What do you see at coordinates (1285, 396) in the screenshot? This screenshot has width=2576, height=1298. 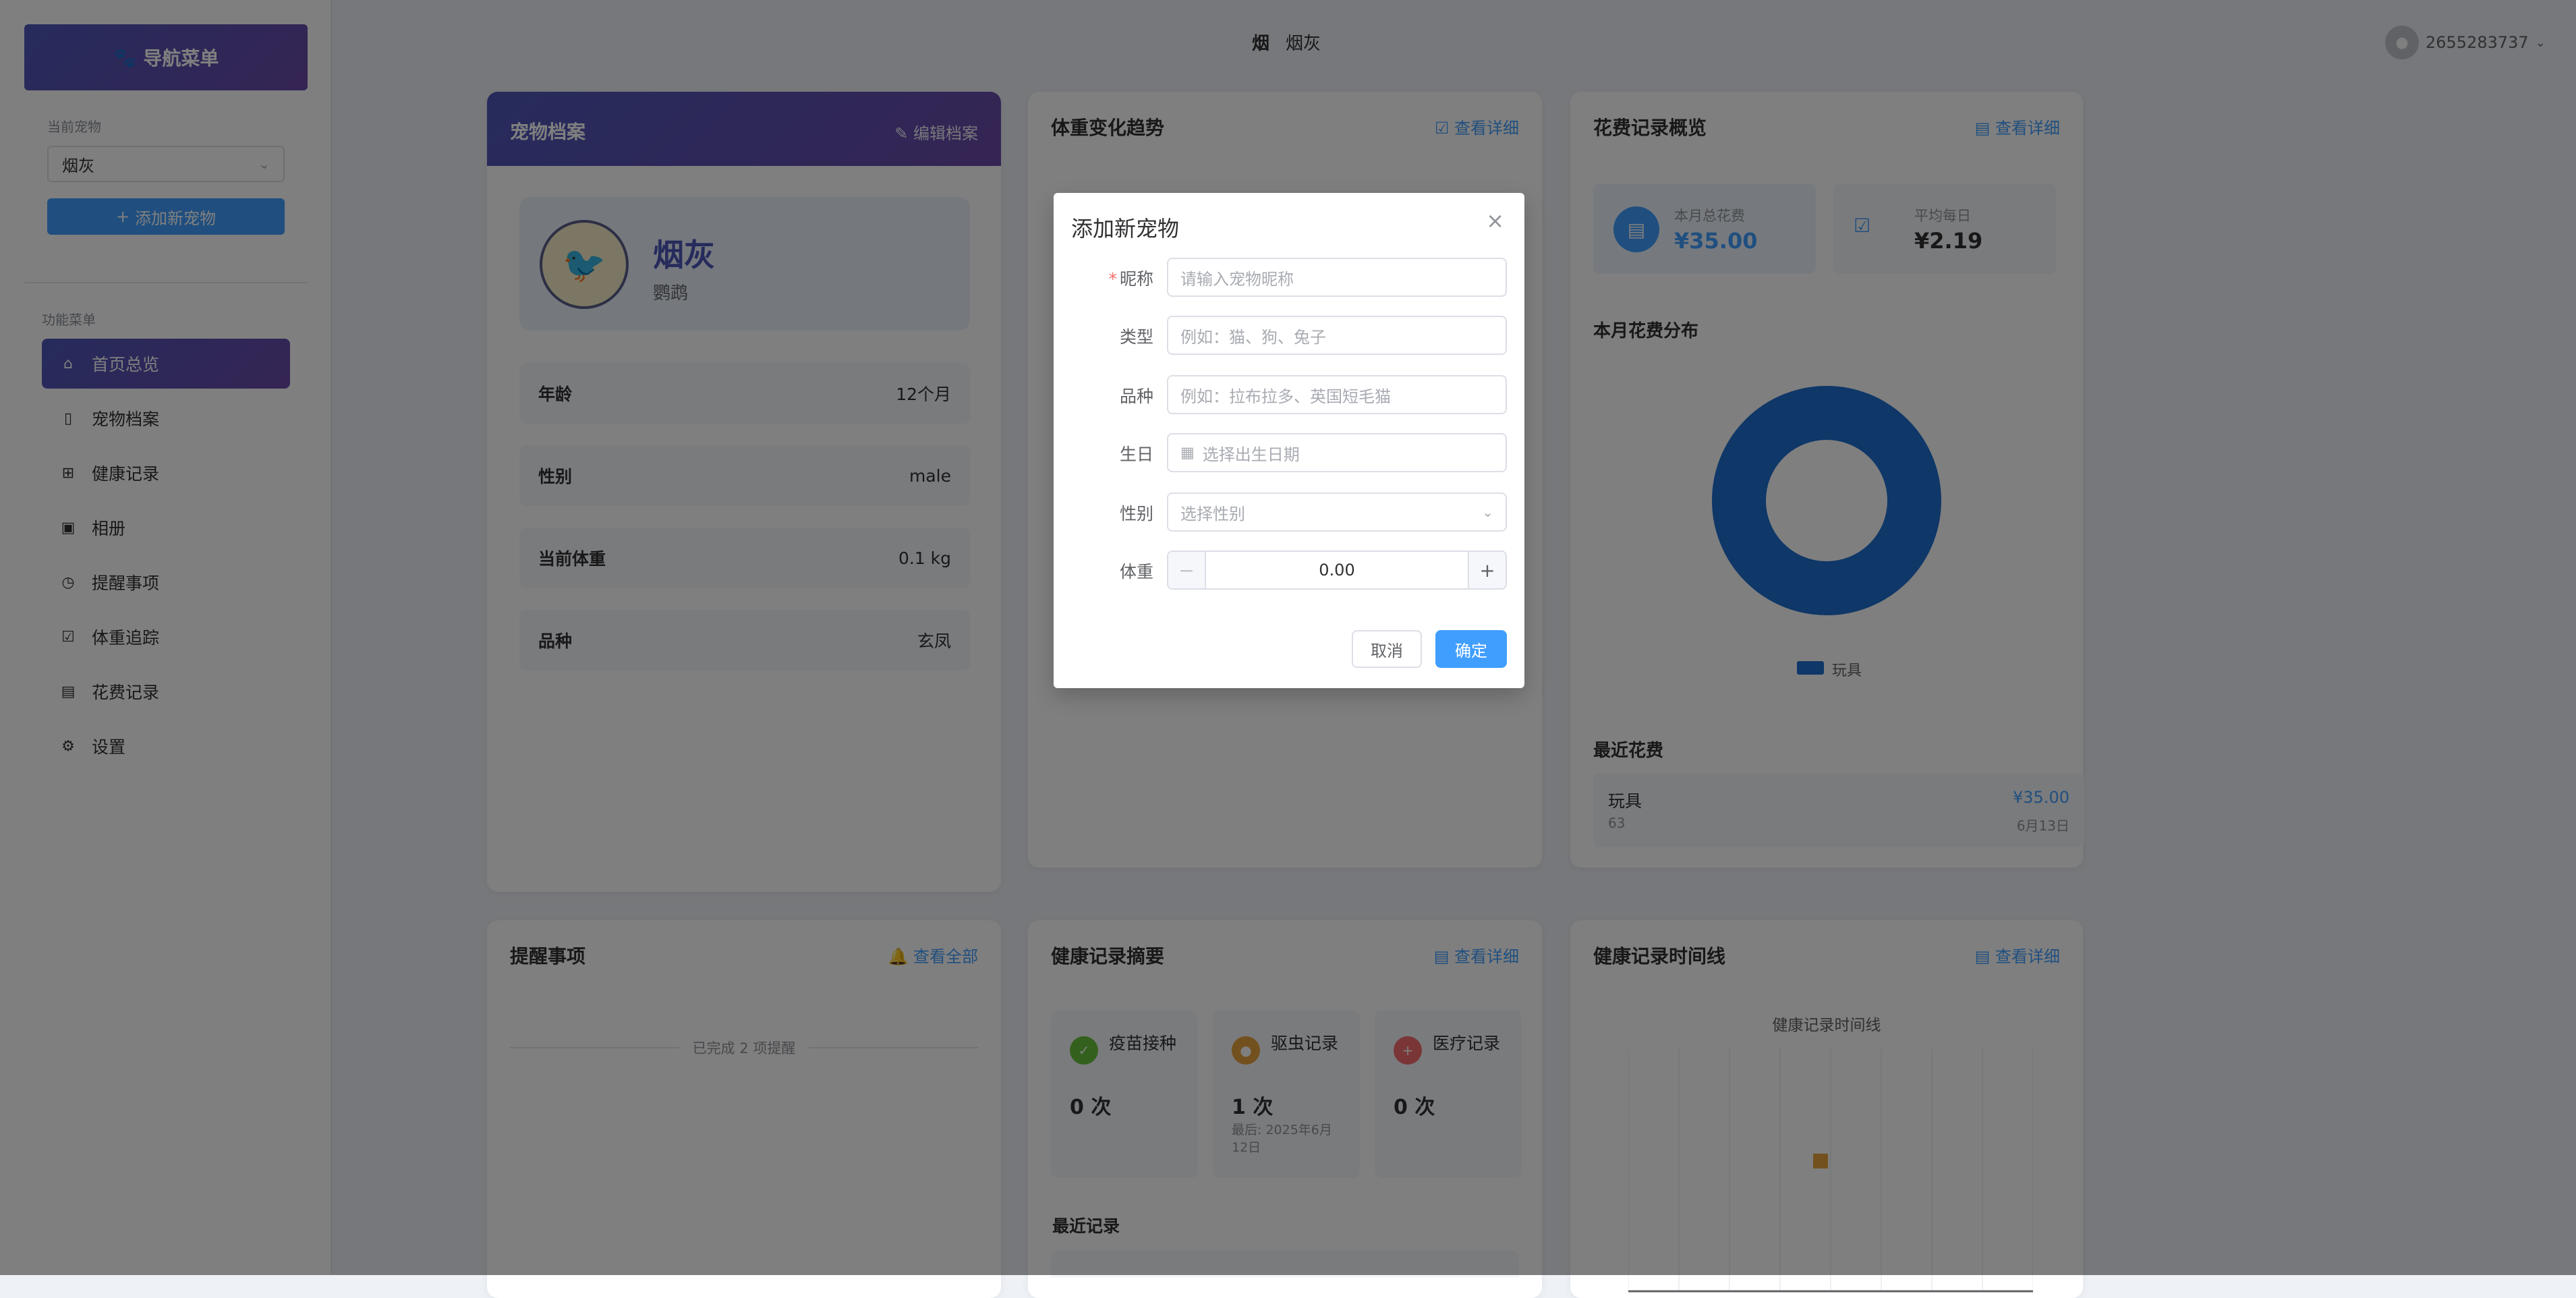 I see `breed-placeholder: 例如：拉布拉多、英国短毛猫` at bounding box center [1285, 396].